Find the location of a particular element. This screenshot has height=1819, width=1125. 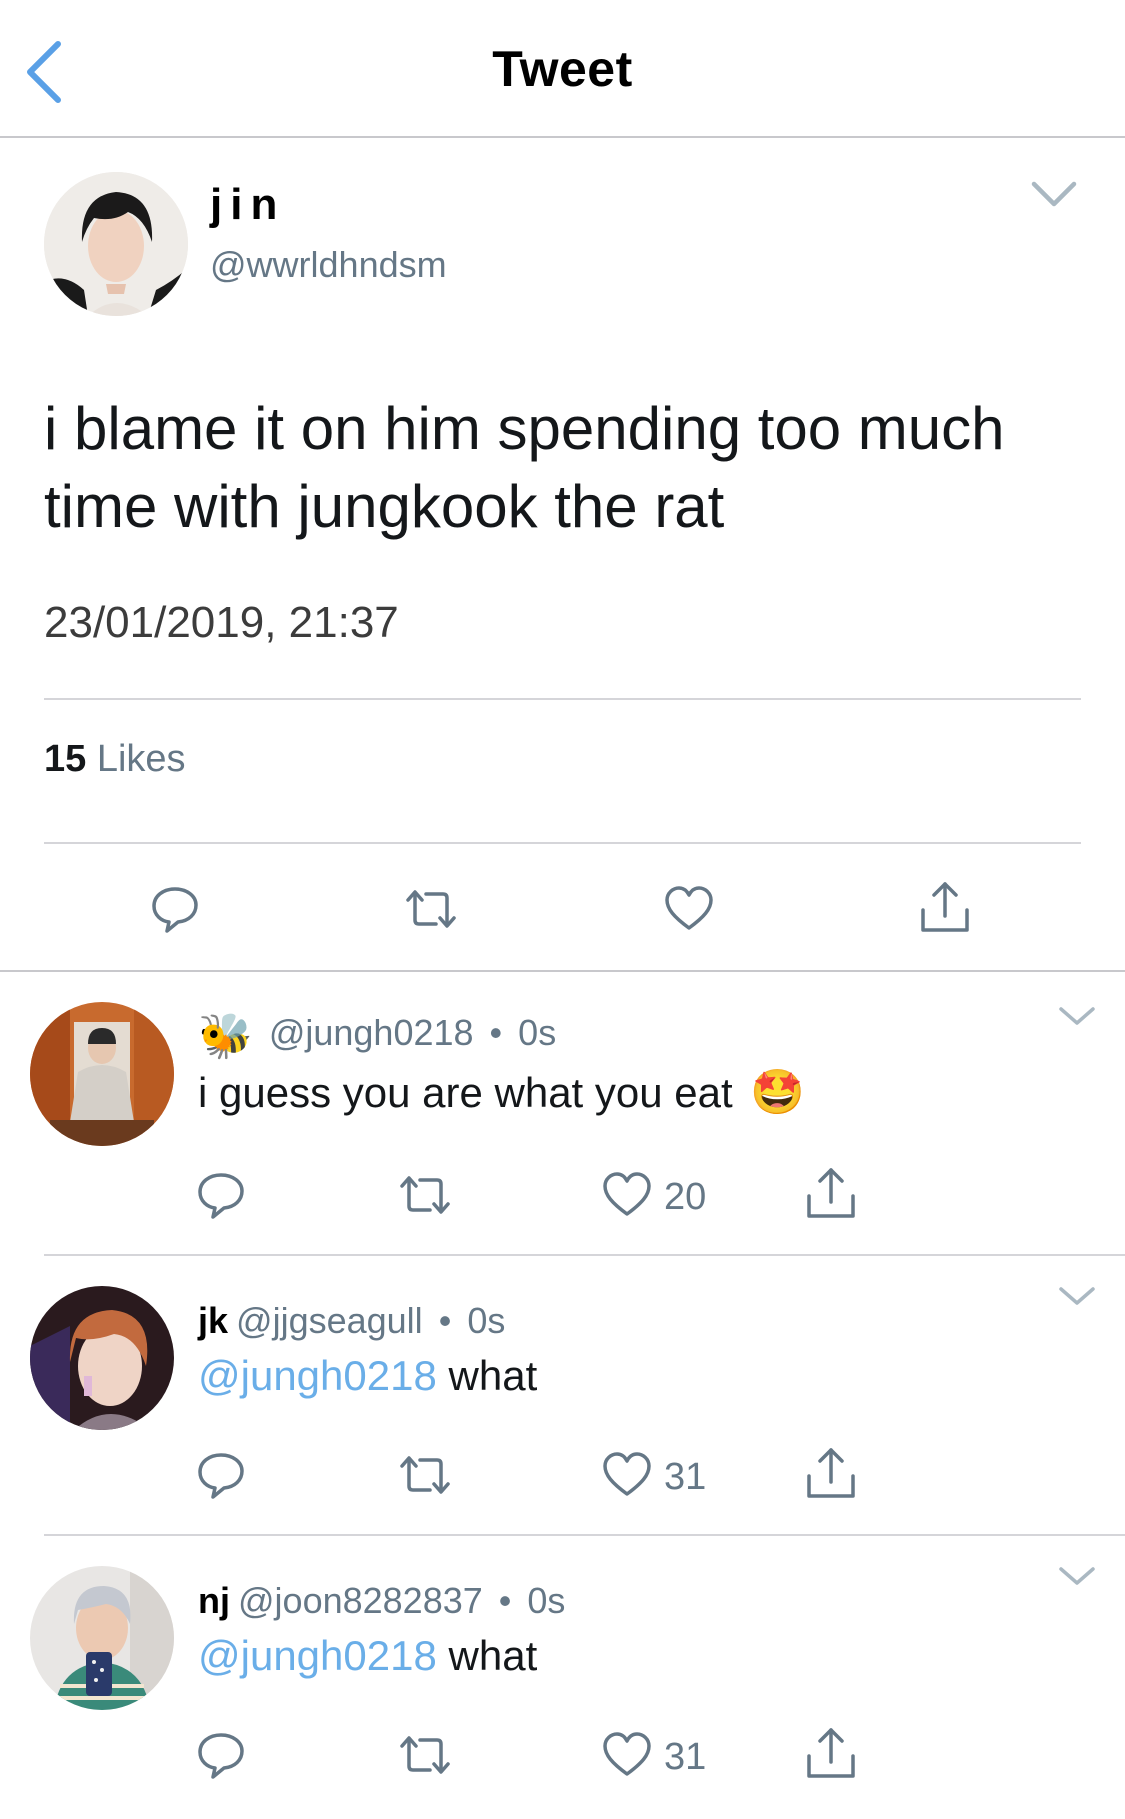

like-count: 20 is located at coordinates (685, 1197).